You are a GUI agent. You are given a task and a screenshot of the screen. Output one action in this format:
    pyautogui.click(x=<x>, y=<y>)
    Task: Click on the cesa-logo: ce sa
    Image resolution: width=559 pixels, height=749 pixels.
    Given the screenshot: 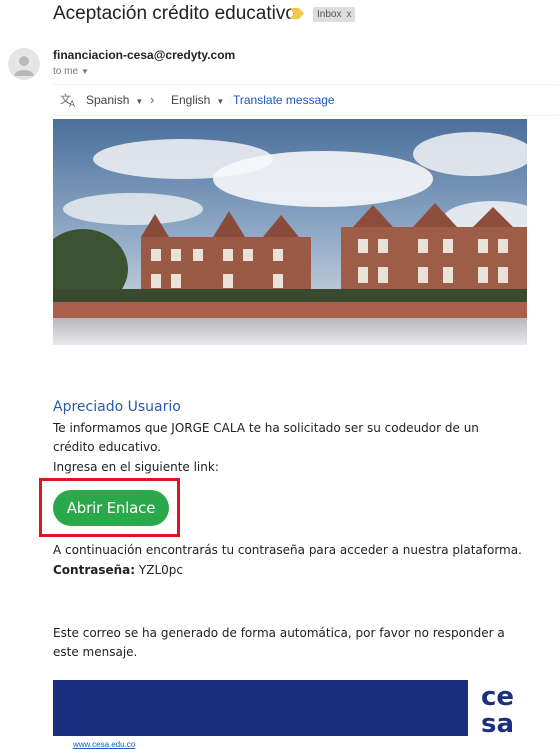 What is the action you would take?
    pyautogui.click(x=497, y=709)
    